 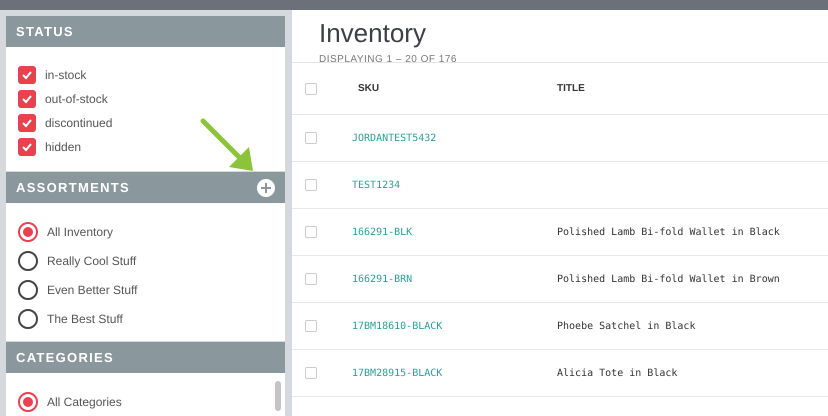 What do you see at coordinates (454, 232) in the screenshot?
I see `sku-link: 166291-BLK` at bounding box center [454, 232].